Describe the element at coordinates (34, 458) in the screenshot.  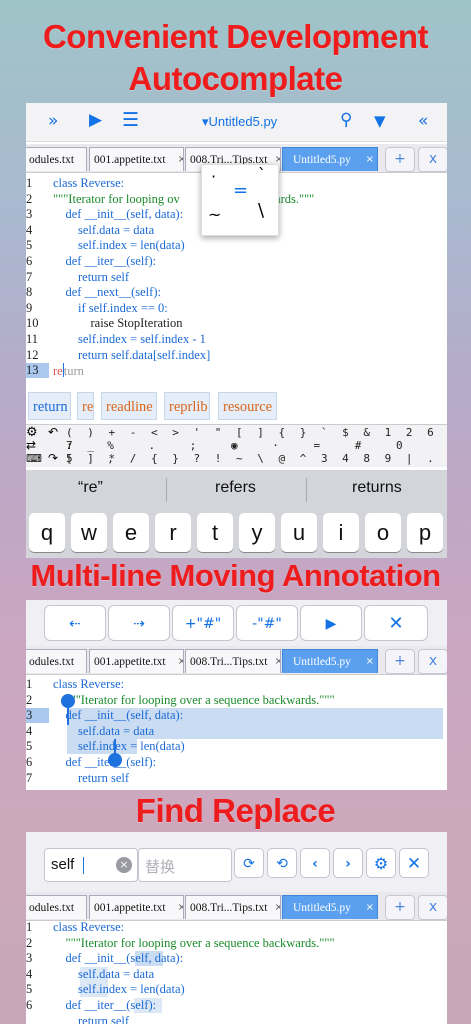
I see `keyboard-icon: ⌨` at that location.